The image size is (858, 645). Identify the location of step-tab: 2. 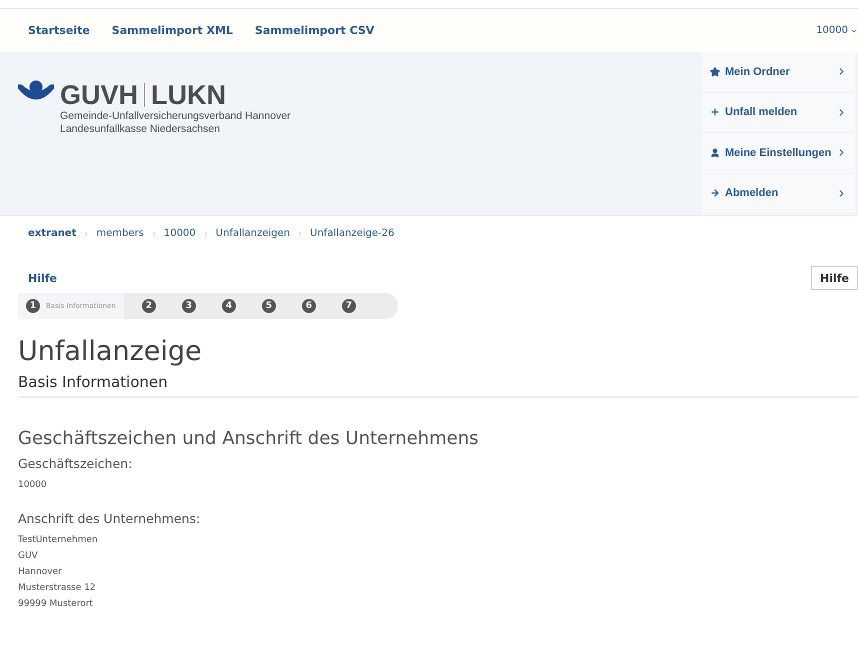
(149, 306).